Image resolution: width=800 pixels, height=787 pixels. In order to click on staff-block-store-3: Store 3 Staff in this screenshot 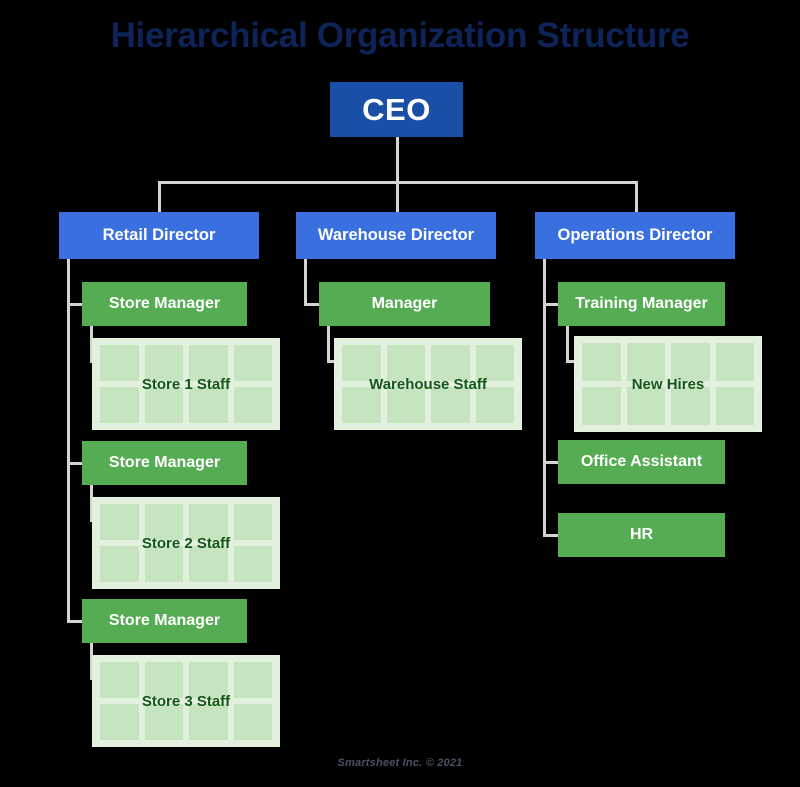, I will do `click(186, 701)`.